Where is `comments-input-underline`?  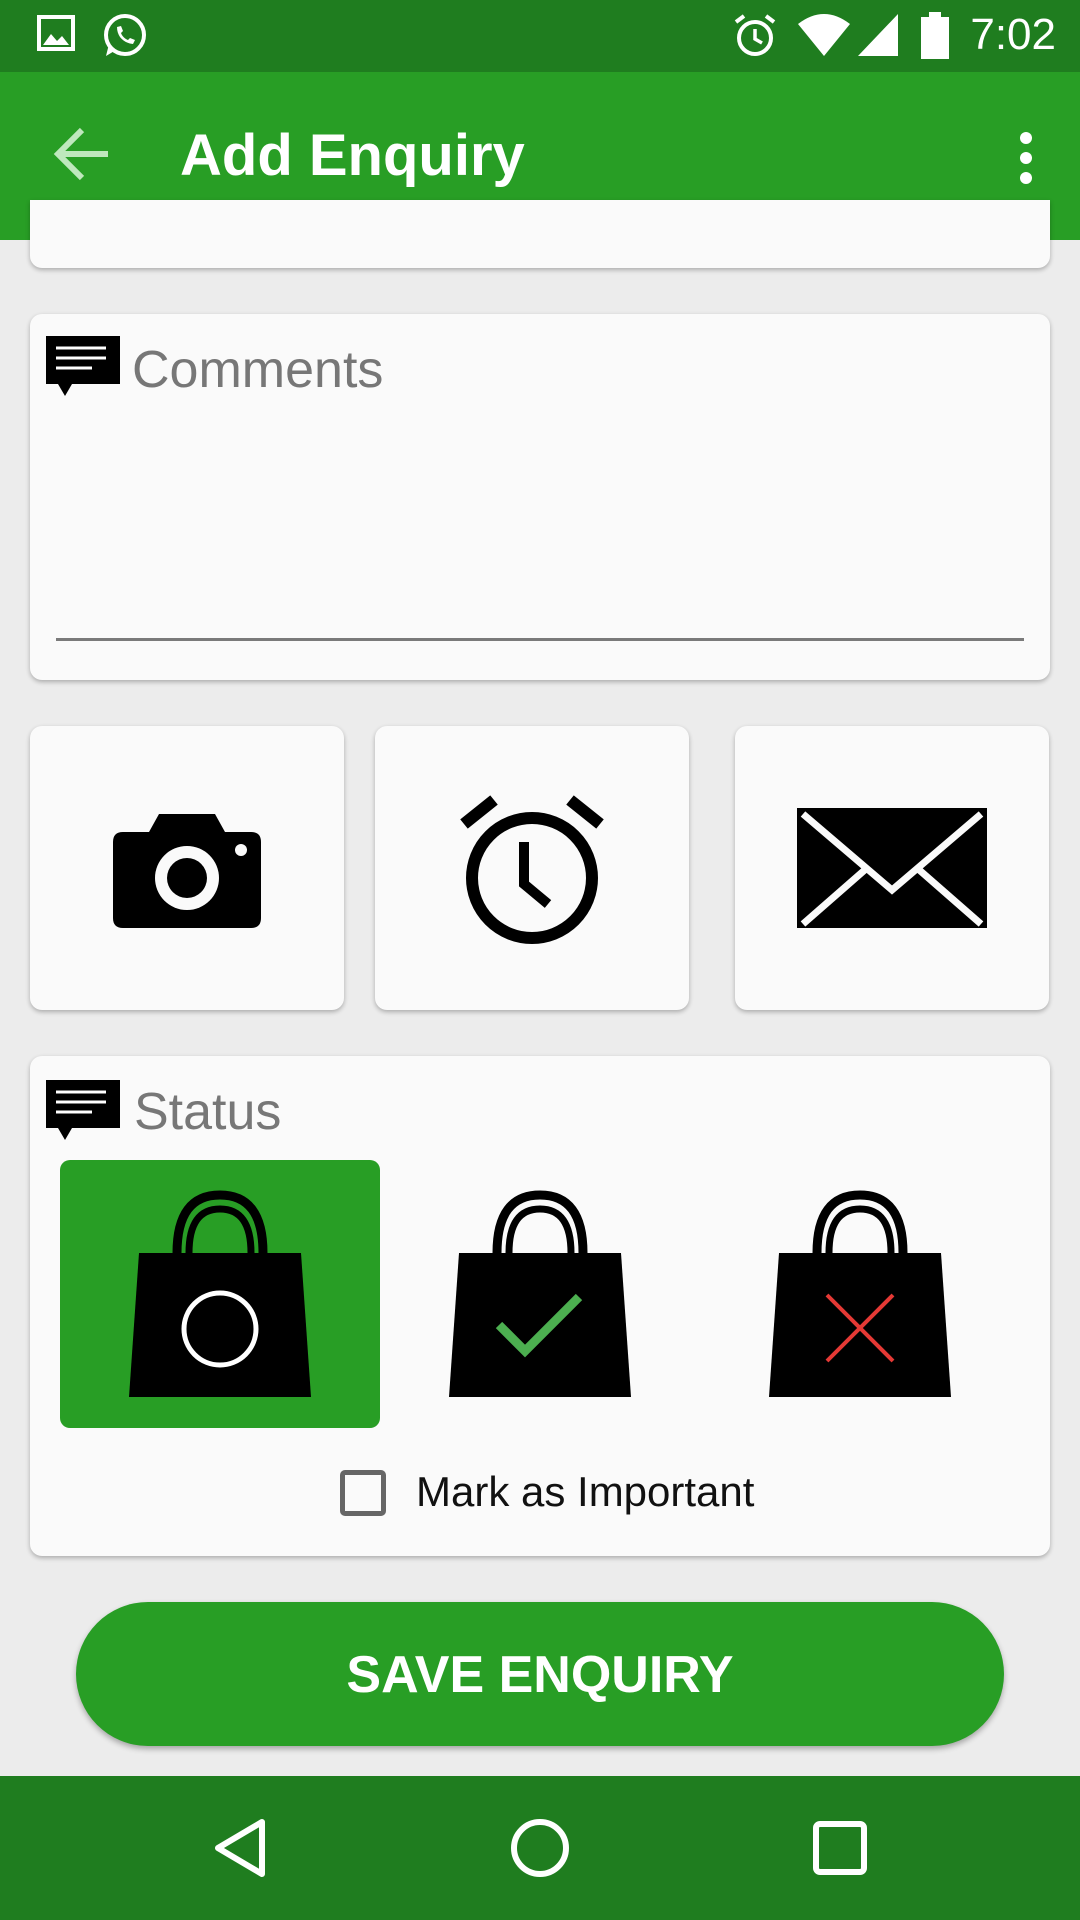 comments-input-underline is located at coordinates (540, 639).